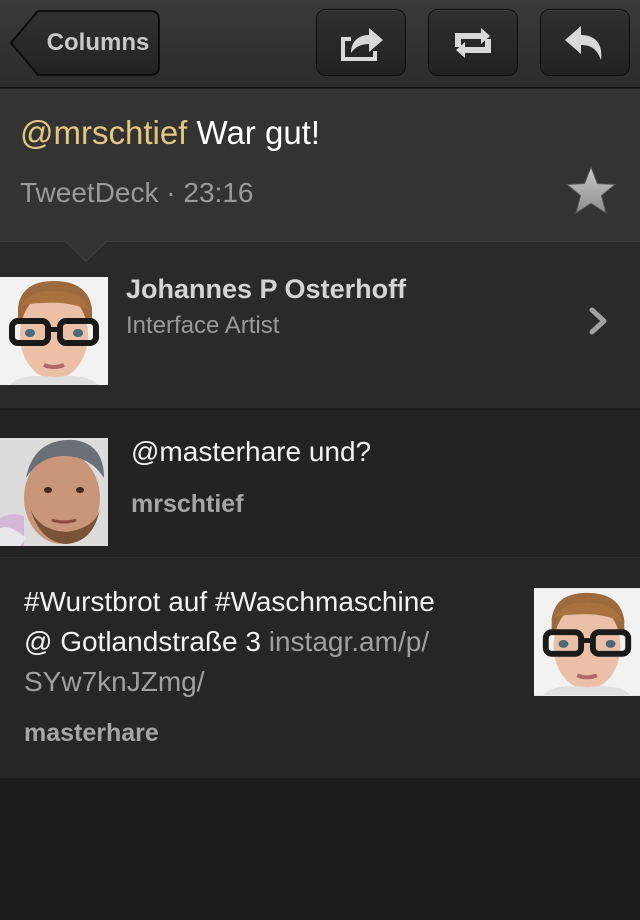  I want to click on conversation-author: mrschtief, so click(187, 504).